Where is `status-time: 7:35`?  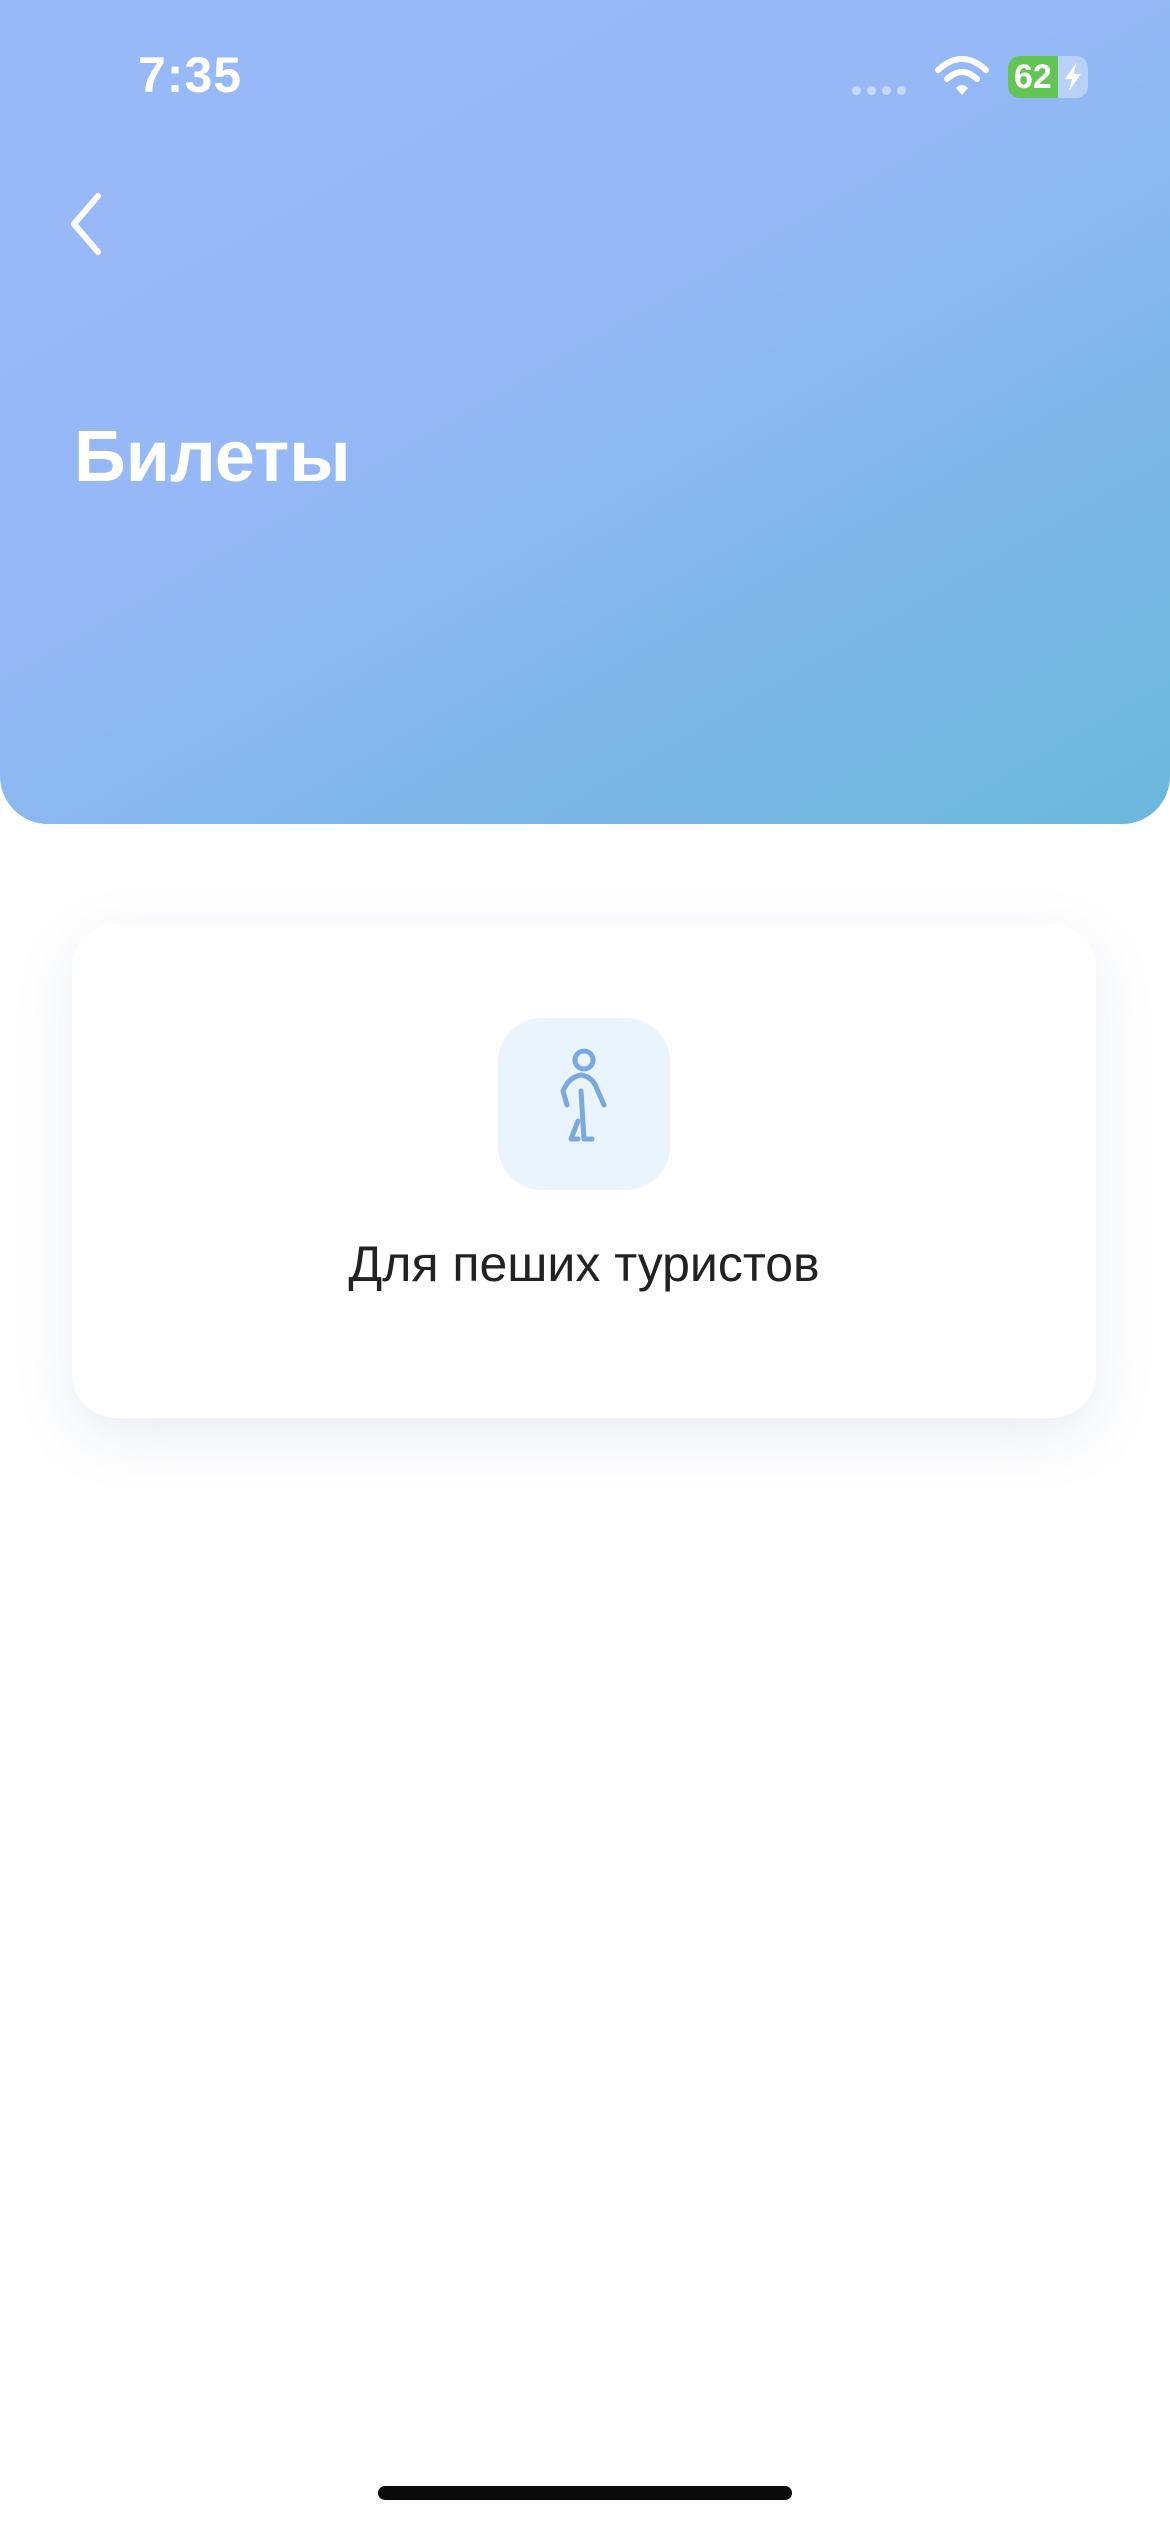 status-time: 7:35 is located at coordinates (190, 75).